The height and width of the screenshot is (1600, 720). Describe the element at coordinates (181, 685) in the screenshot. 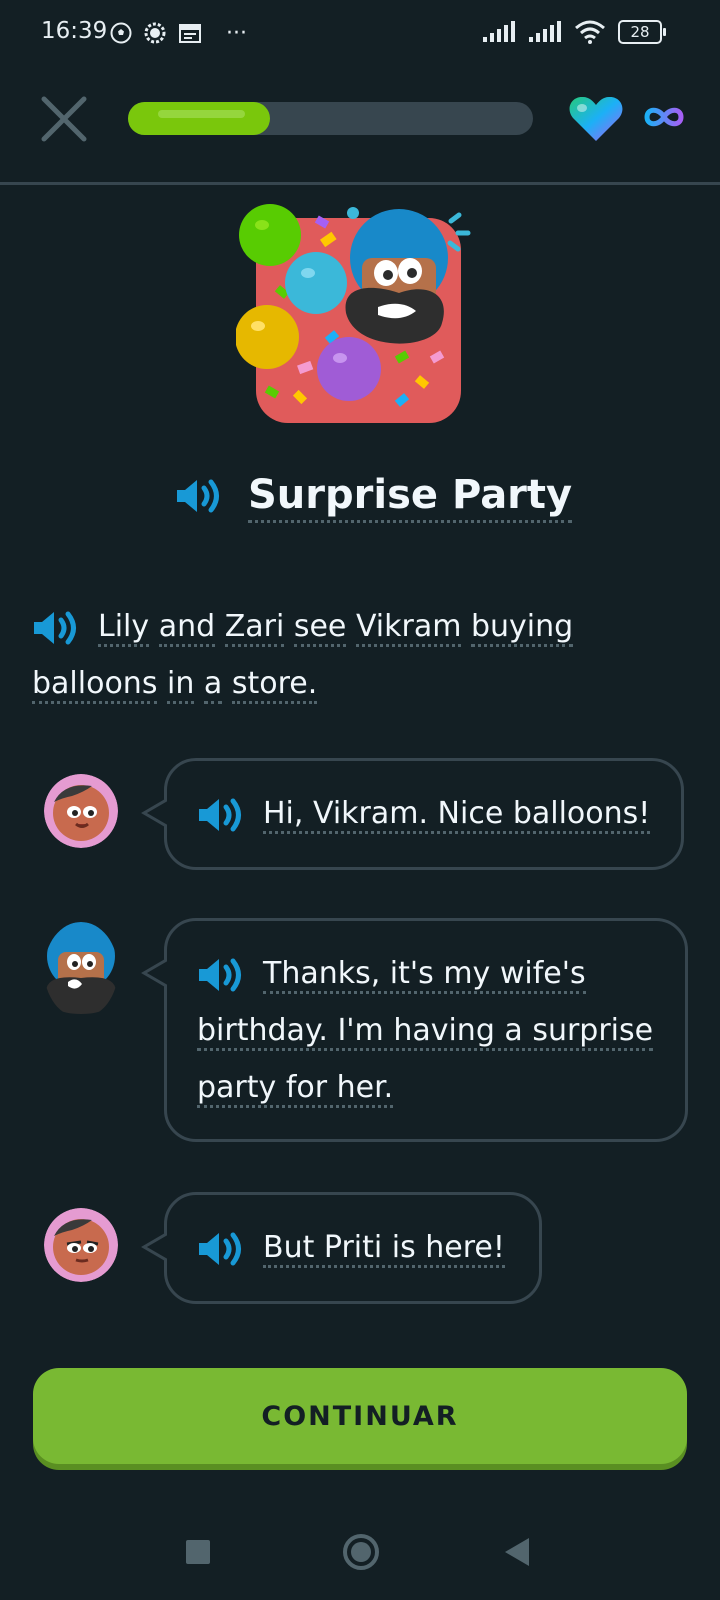

I see `narration-word: in` at that location.